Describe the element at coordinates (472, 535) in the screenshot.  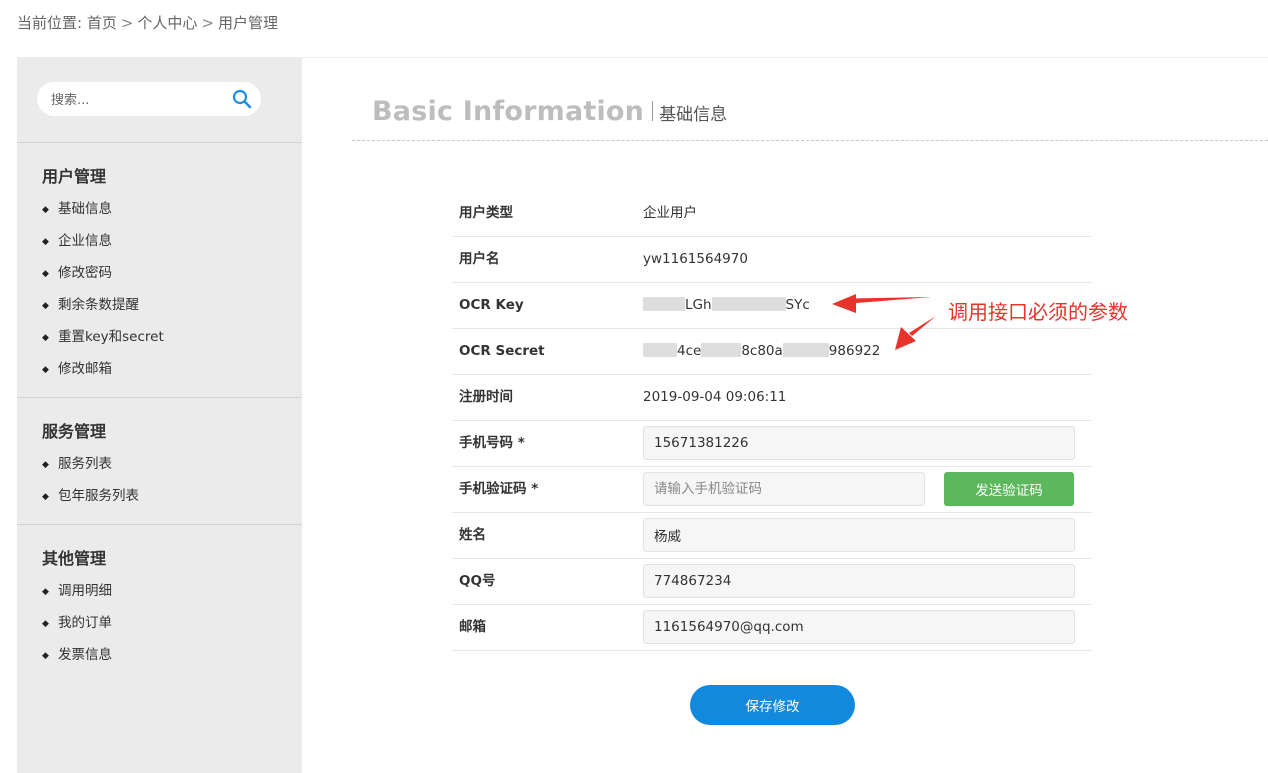
I see `name-label: 姓名` at that location.